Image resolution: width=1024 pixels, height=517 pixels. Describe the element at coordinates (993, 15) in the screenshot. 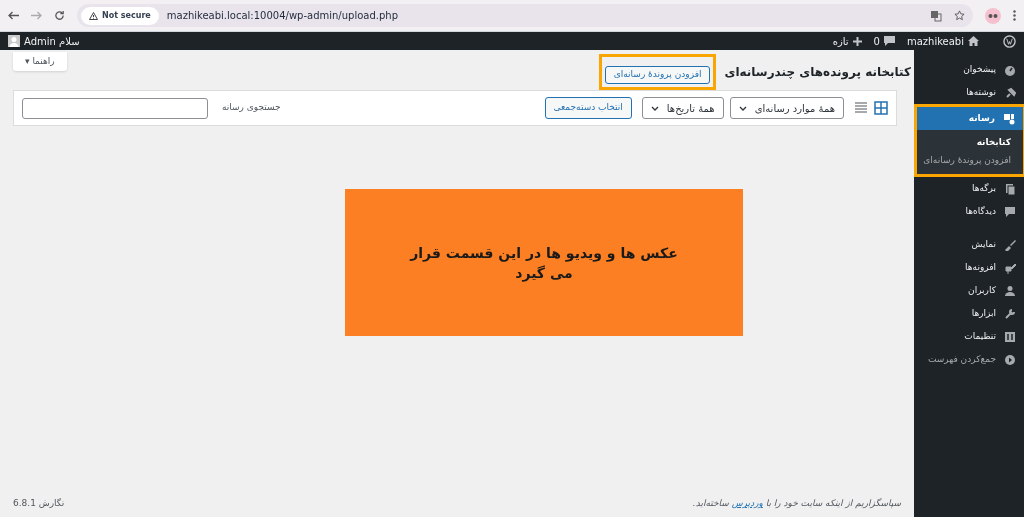

I see `profile-avatar-icon` at that location.